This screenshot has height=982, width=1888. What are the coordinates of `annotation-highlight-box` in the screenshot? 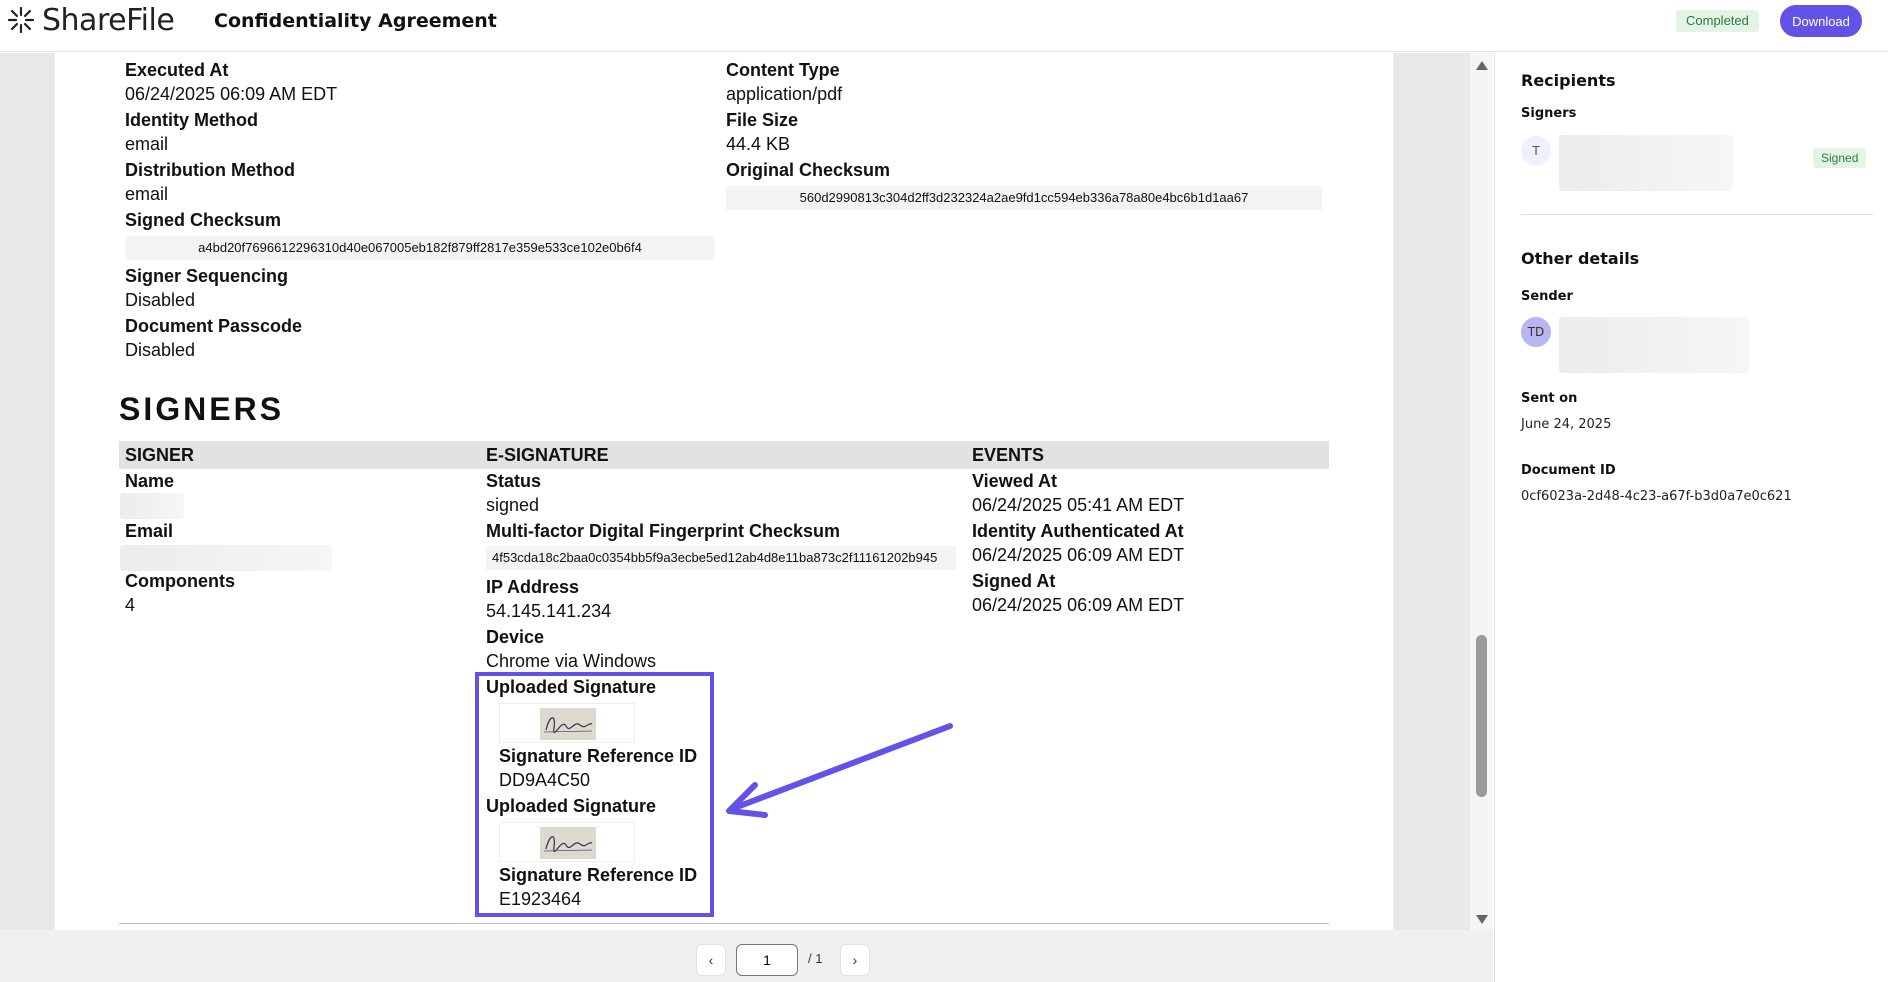 It's located at (594, 794).